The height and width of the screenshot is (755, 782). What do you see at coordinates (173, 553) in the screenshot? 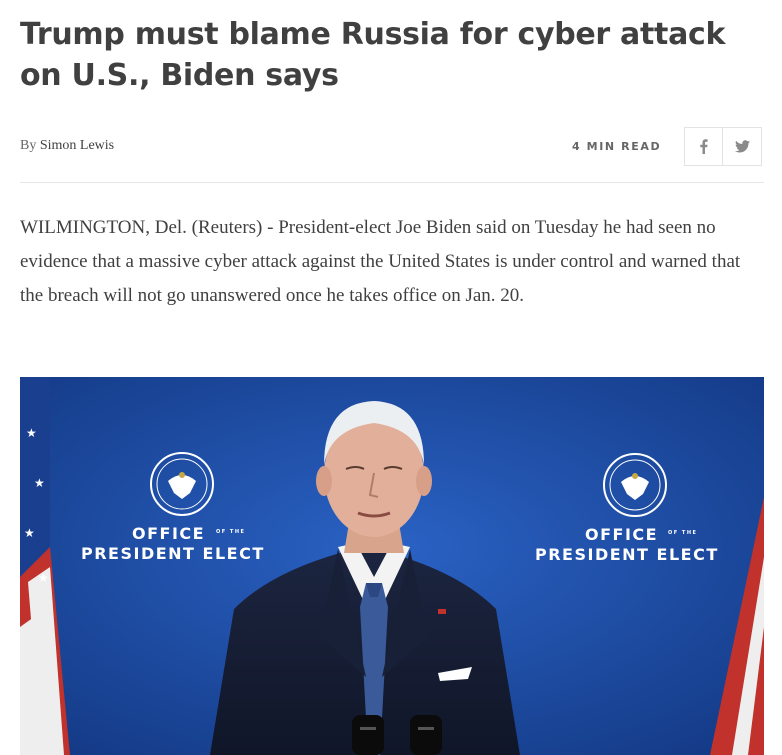
I see `backdrop-left-president-elect: PRESIDENT ELECT` at bounding box center [173, 553].